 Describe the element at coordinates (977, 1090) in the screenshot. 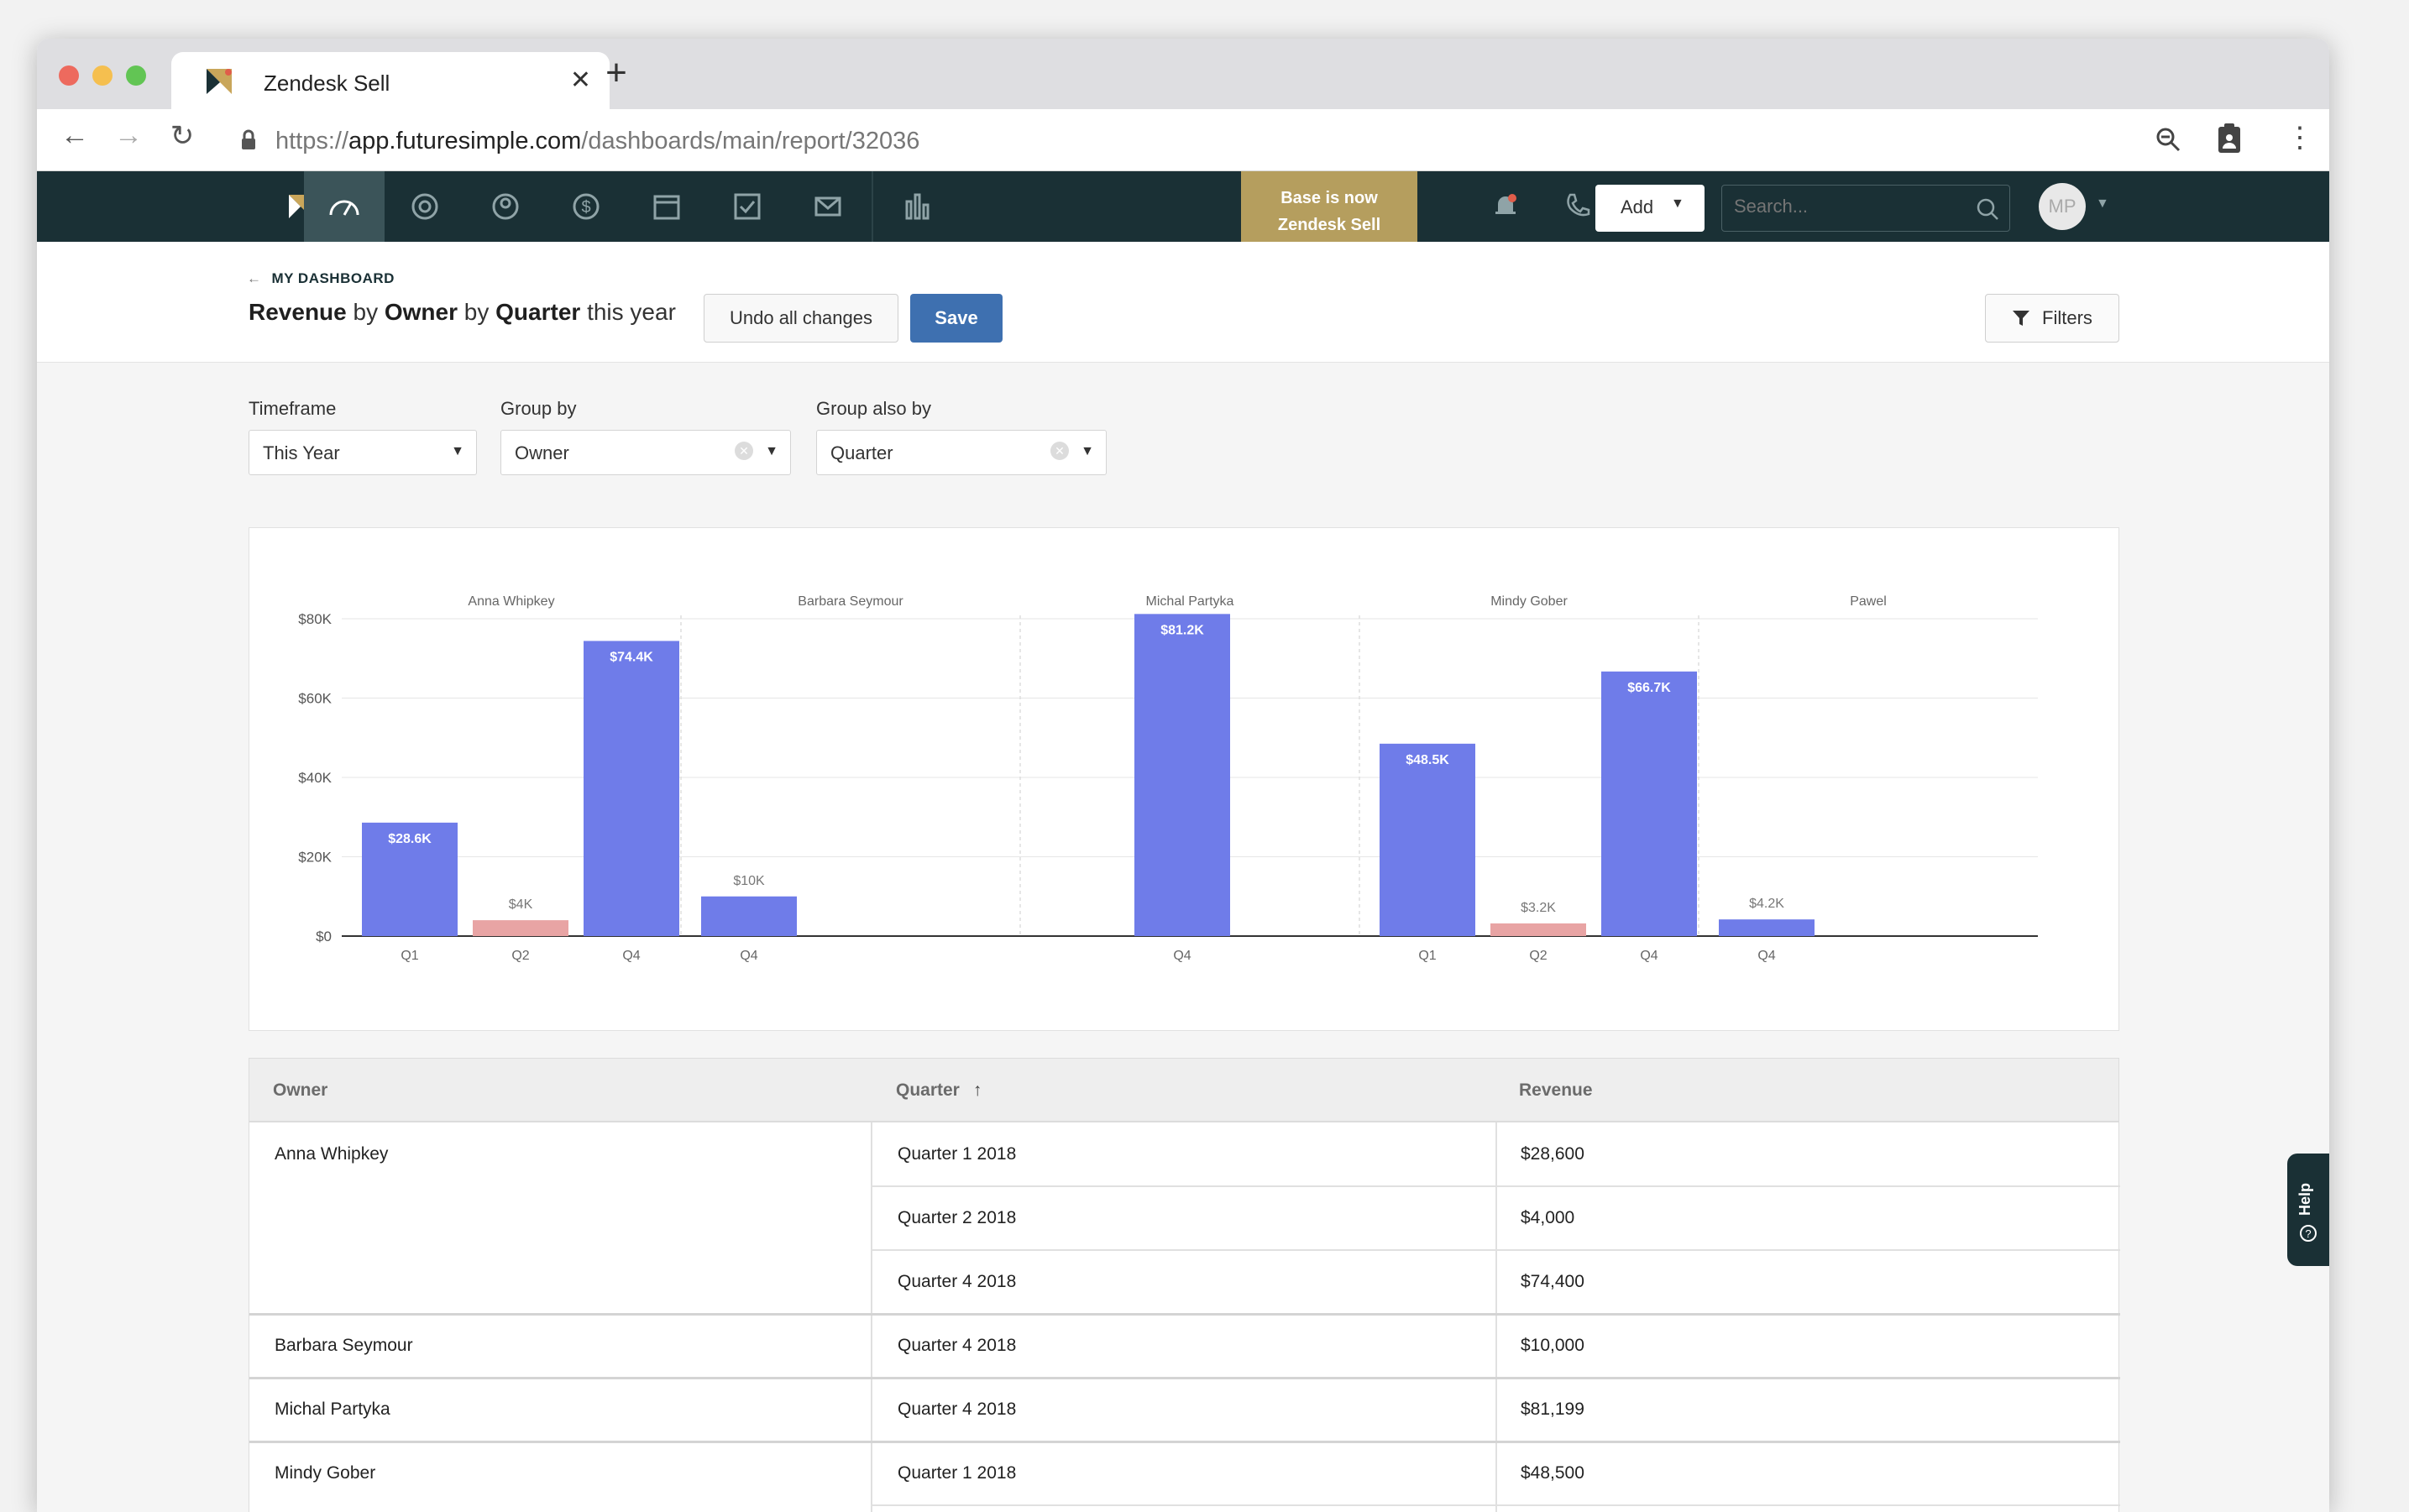

I see `sort-ascending-icon: ↑` at that location.